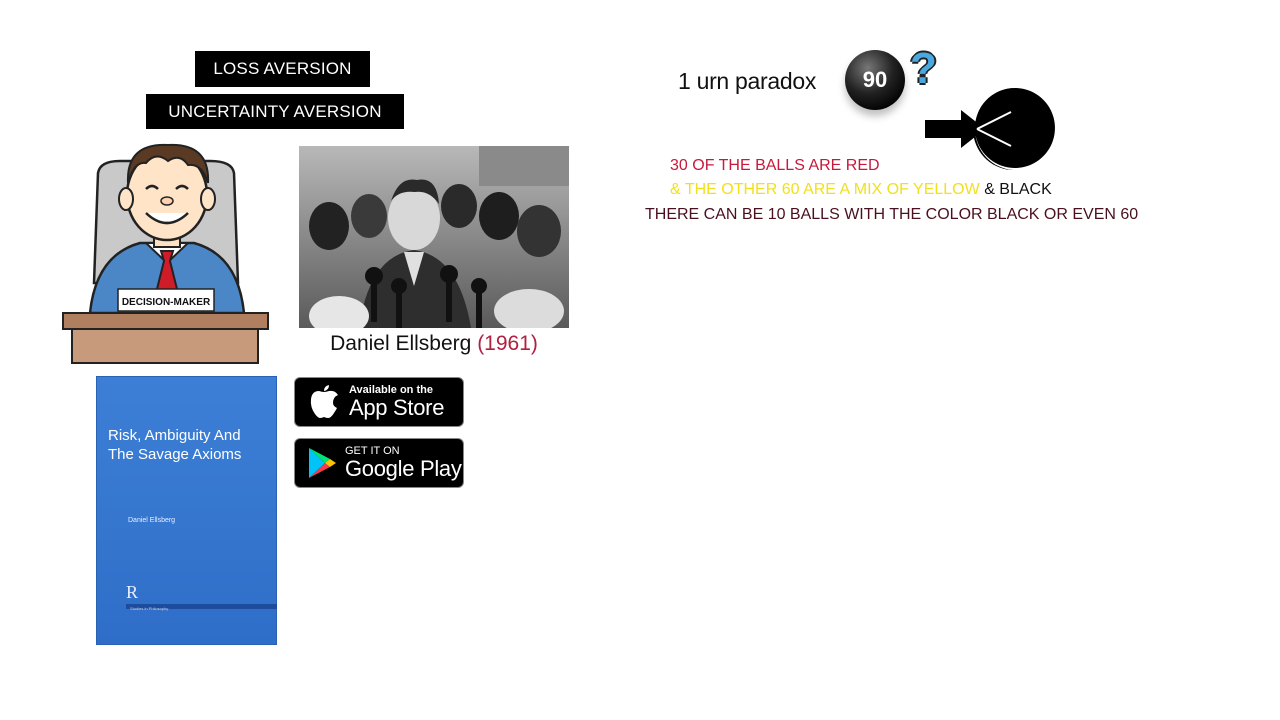 This screenshot has height=720, width=1280. What do you see at coordinates (166, 302) in the screenshot?
I see `nameplate-label: DECISION-MAKER` at bounding box center [166, 302].